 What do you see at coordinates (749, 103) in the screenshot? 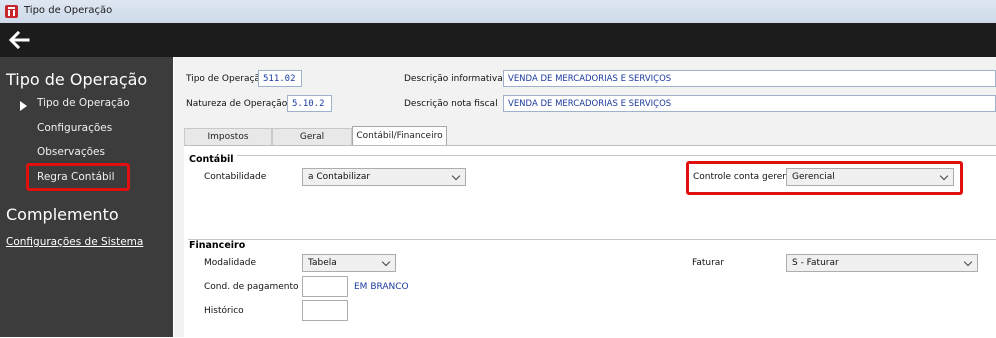
I see `descricao-nota-fiscal-field: VENDA DE MERCADORIAS E SERVIÇOS` at bounding box center [749, 103].